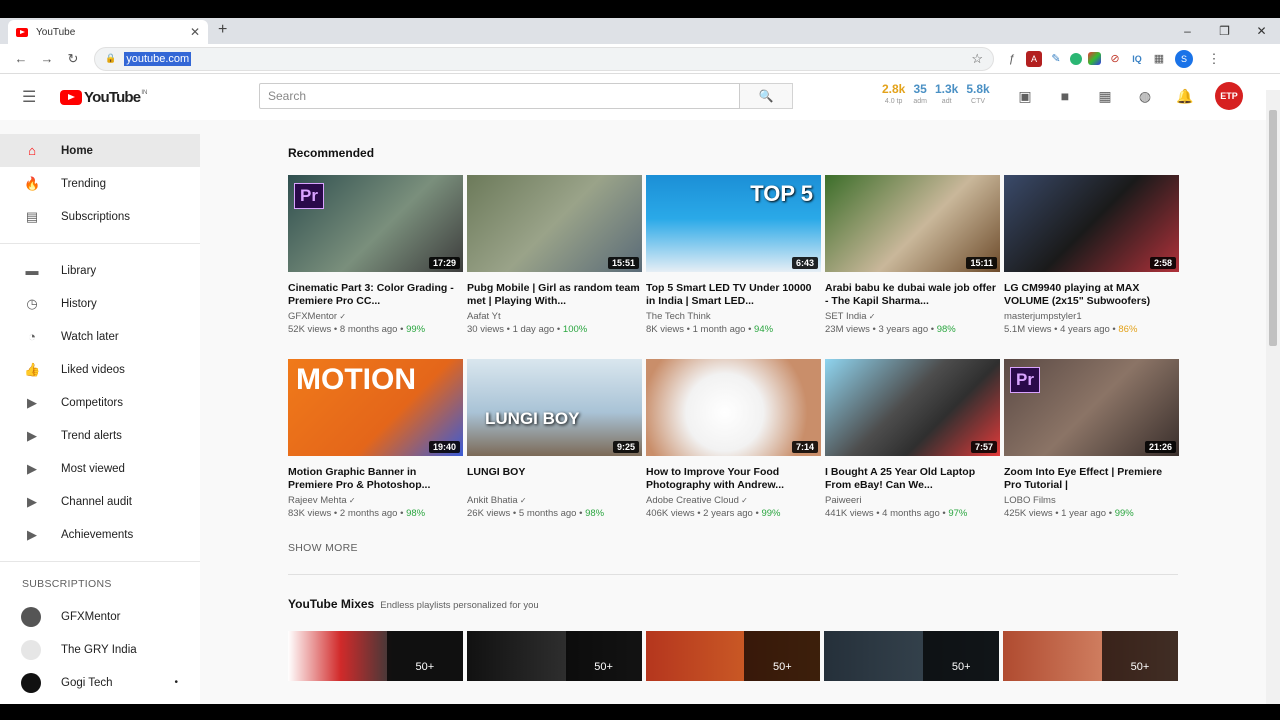 This screenshot has width=1280, height=720. What do you see at coordinates (912, 223) in the screenshot?
I see `video-thumbnail: 15:11` at bounding box center [912, 223].